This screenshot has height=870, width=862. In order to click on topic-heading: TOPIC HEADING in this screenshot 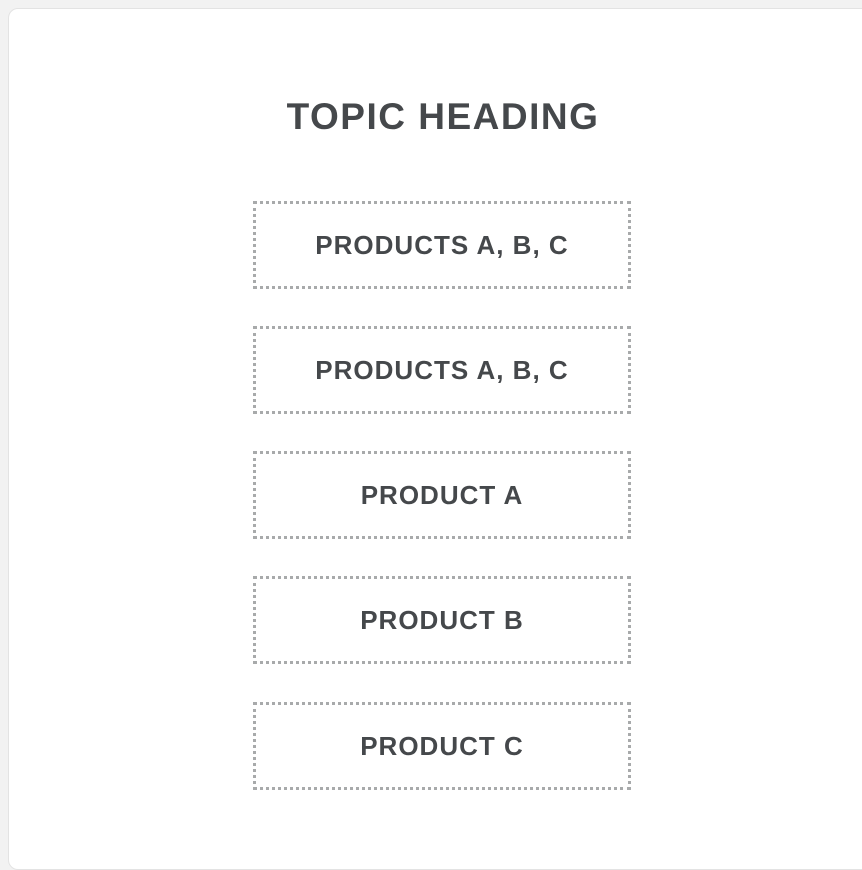, I will do `click(443, 116)`.